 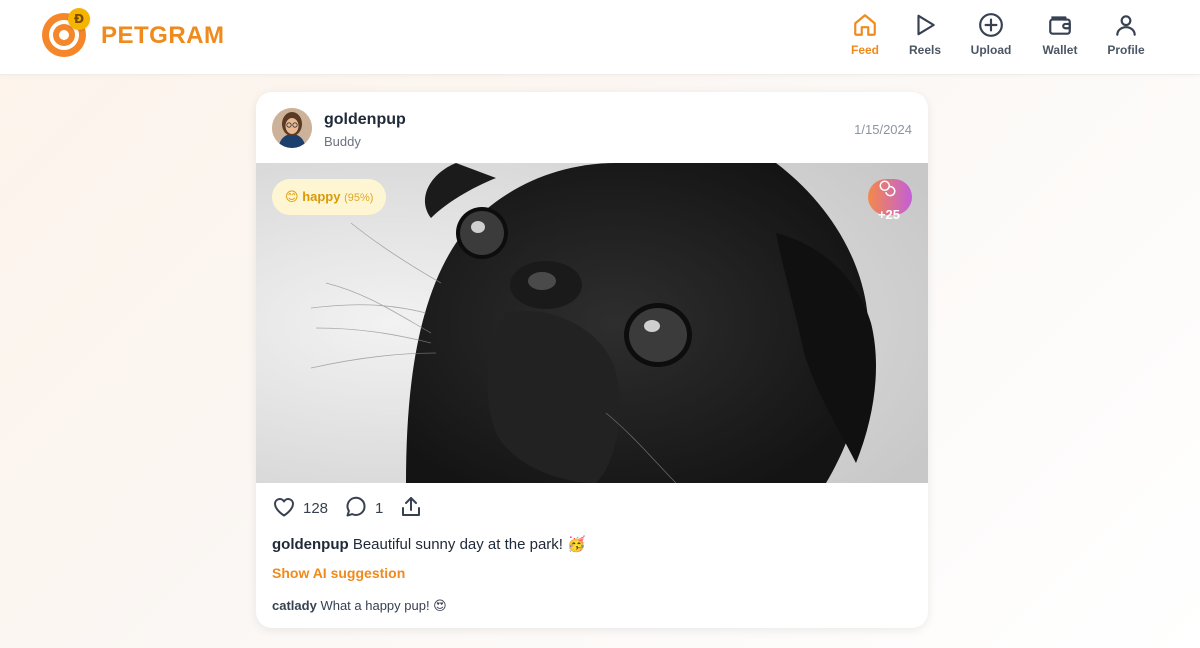 What do you see at coordinates (1060, 50) in the screenshot?
I see `nav-wallet-label: Wallet` at bounding box center [1060, 50].